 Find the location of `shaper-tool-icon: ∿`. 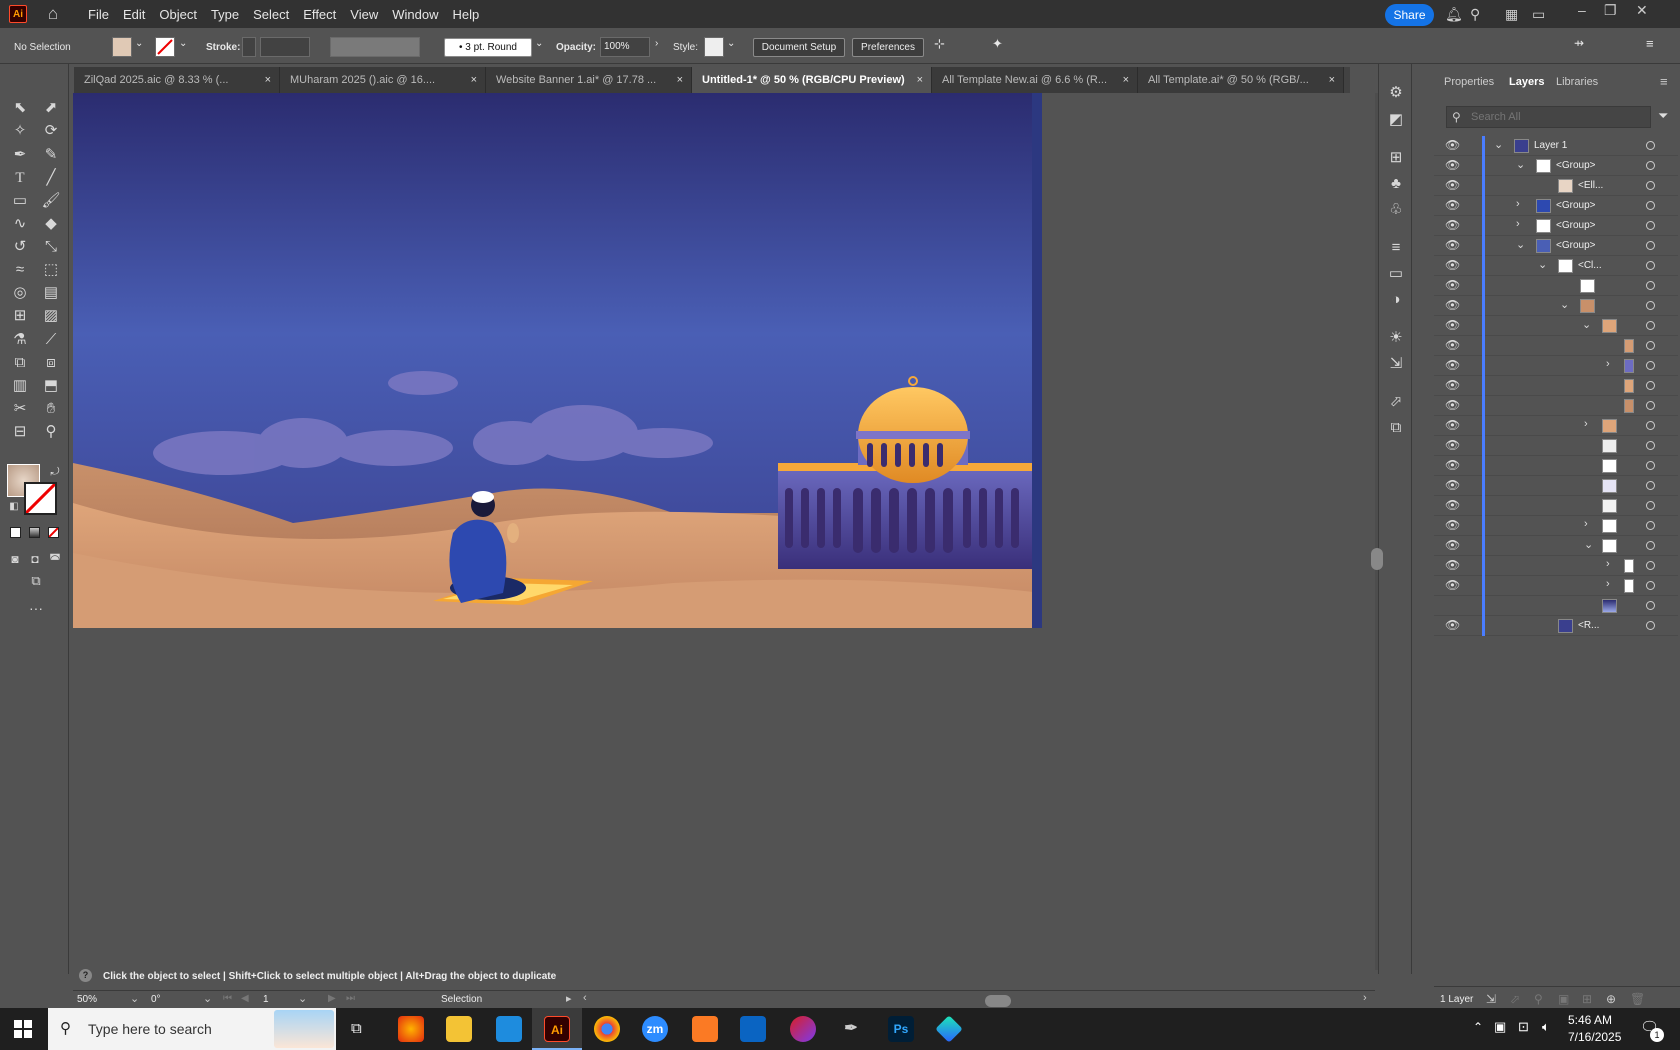

shaper-tool-icon: ∿ is located at coordinates (20, 224).